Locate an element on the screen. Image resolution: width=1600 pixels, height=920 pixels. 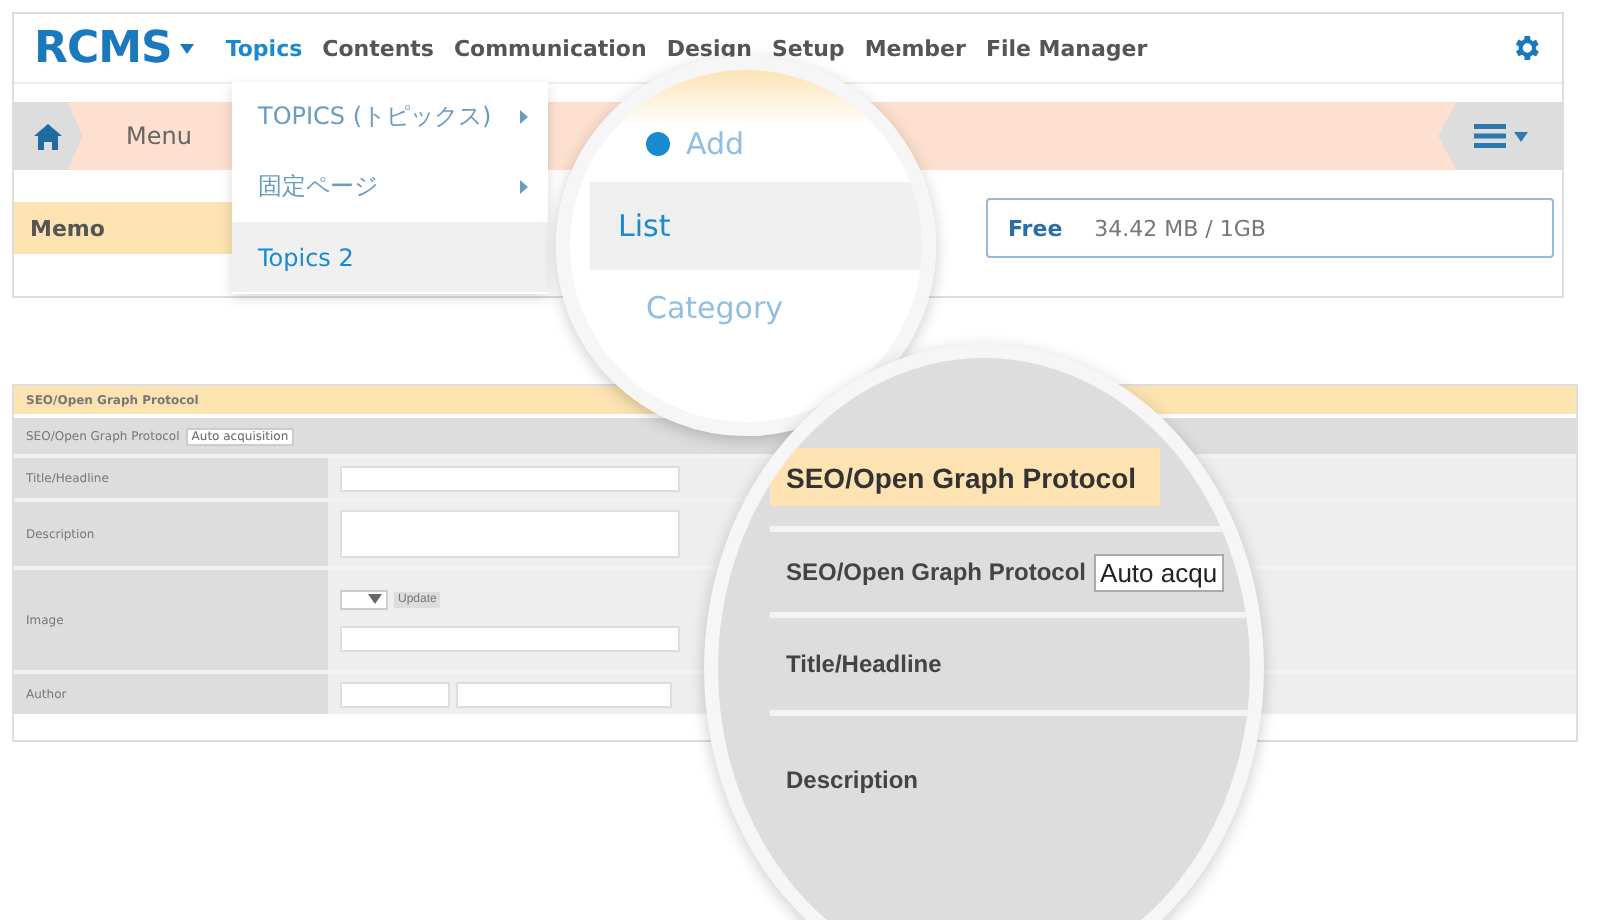
logo: RCMS is located at coordinates (103, 48).